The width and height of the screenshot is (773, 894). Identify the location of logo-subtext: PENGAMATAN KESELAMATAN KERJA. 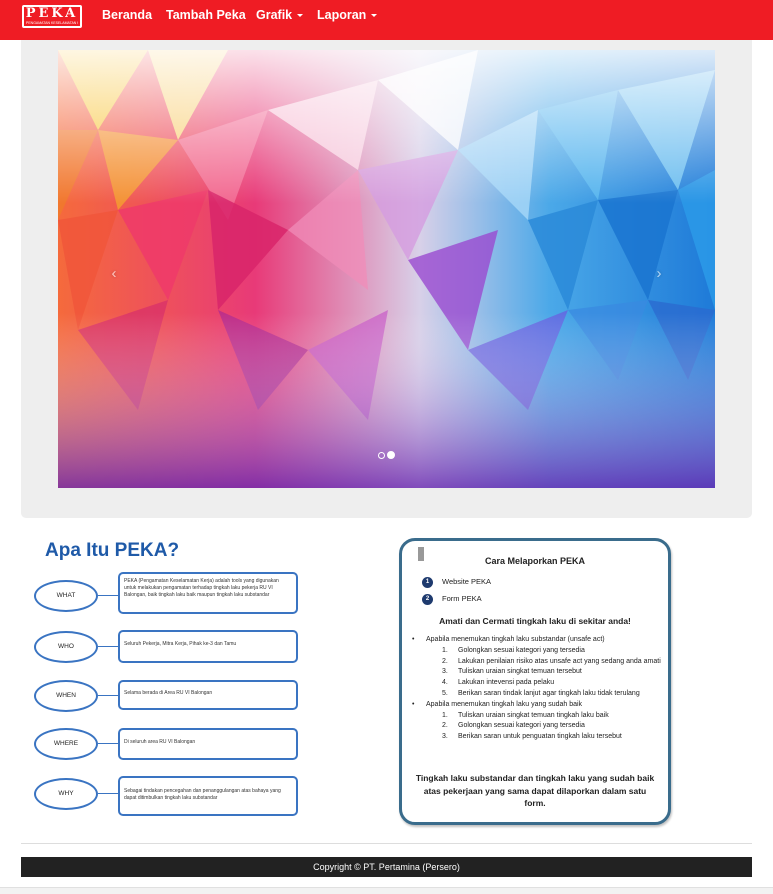
(52, 23).